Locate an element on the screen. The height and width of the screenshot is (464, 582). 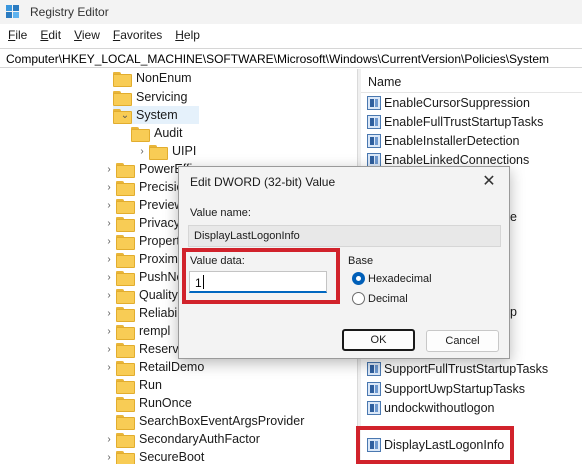
cancel-button: Cancel is located at coordinates (462, 341).